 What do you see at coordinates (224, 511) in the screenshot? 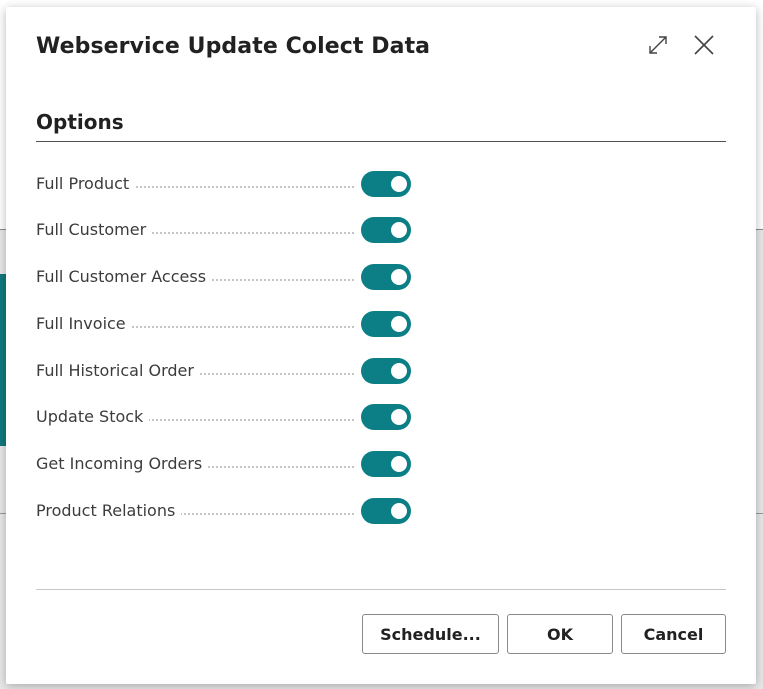
I see `option-row-product-relations: Product Relations` at bounding box center [224, 511].